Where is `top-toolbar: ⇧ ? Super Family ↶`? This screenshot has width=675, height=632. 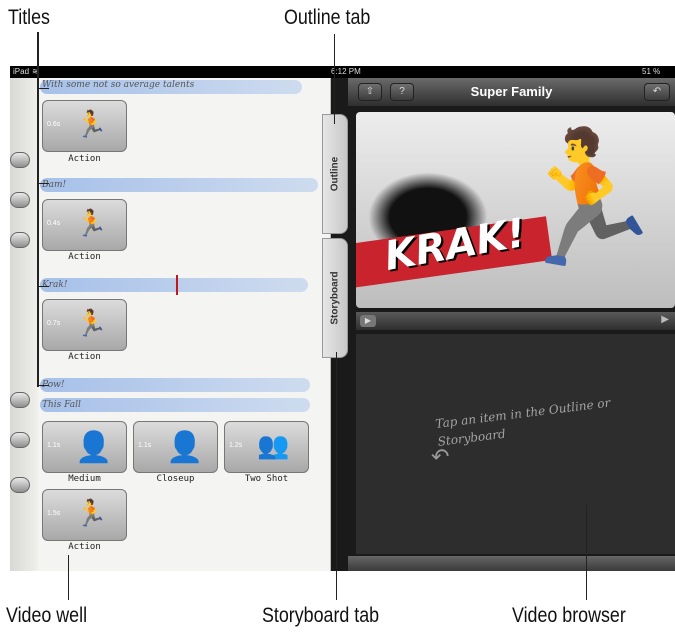 top-toolbar: ⇧ ? Super Family ↶ is located at coordinates (511, 92).